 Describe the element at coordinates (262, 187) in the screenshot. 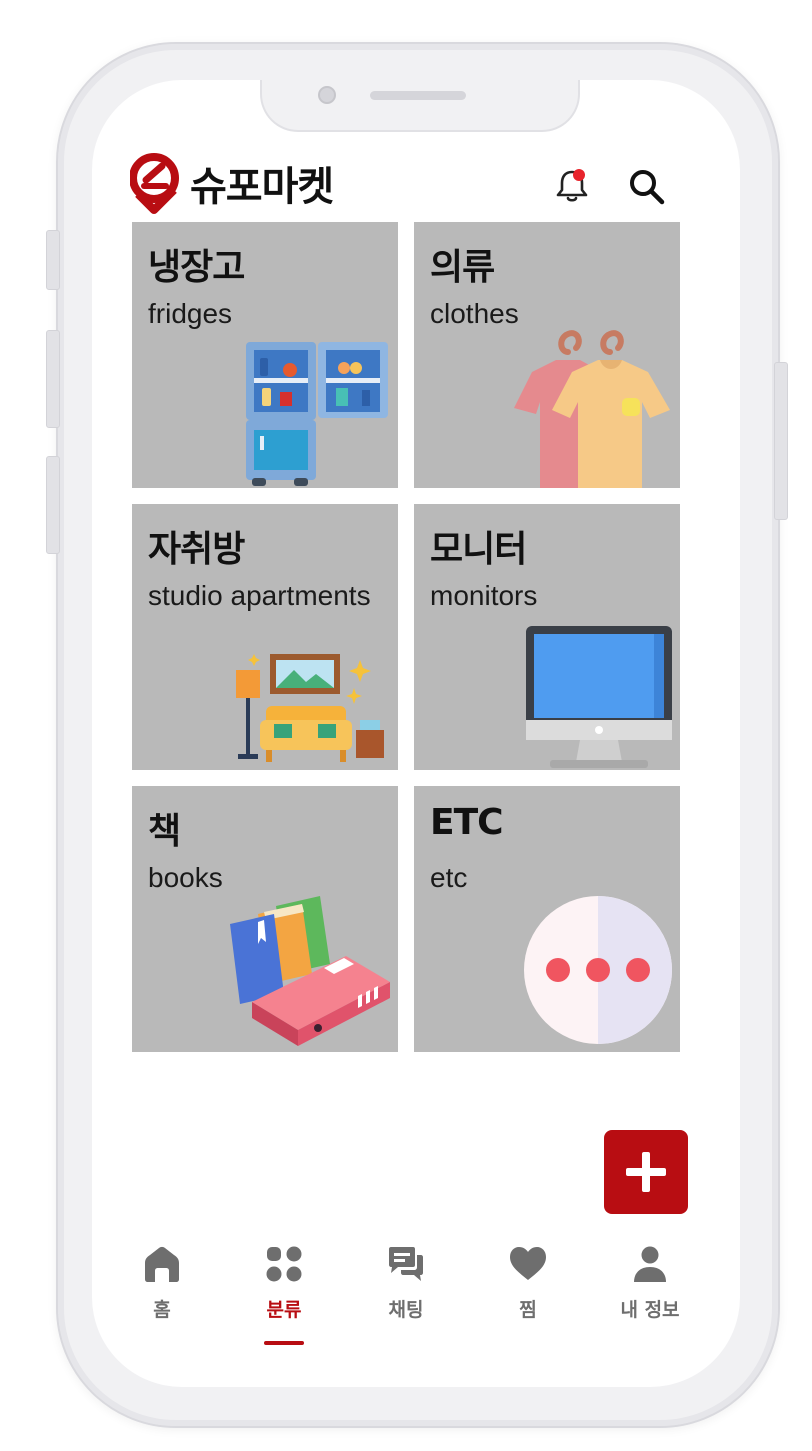

I see `app-name: 슈포마켓` at that location.